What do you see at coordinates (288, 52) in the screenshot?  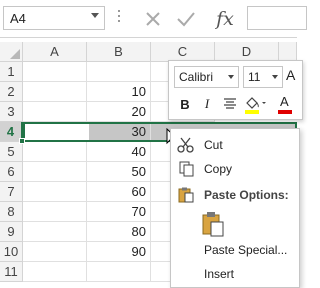 I see `column-header-e` at bounding box center [288, 52].